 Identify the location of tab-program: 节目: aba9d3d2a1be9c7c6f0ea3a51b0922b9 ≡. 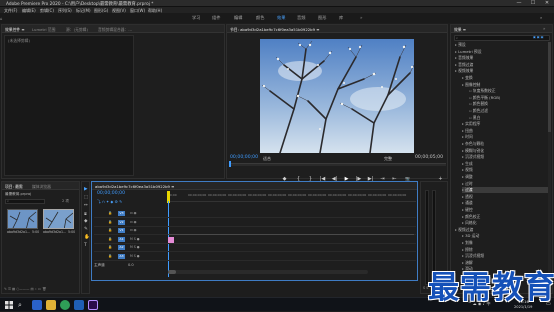
(274, 30).